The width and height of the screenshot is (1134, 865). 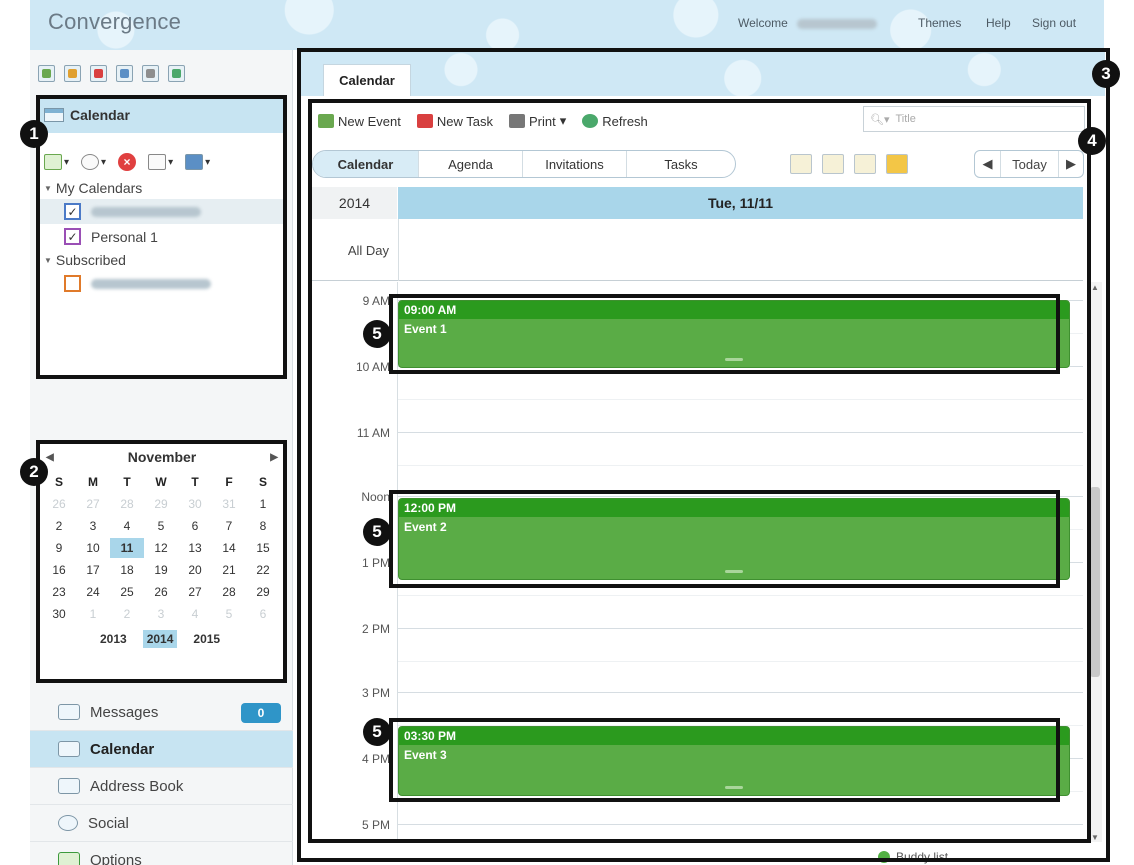 I want to click on day-cell: 31, so click(x=229, y=504).